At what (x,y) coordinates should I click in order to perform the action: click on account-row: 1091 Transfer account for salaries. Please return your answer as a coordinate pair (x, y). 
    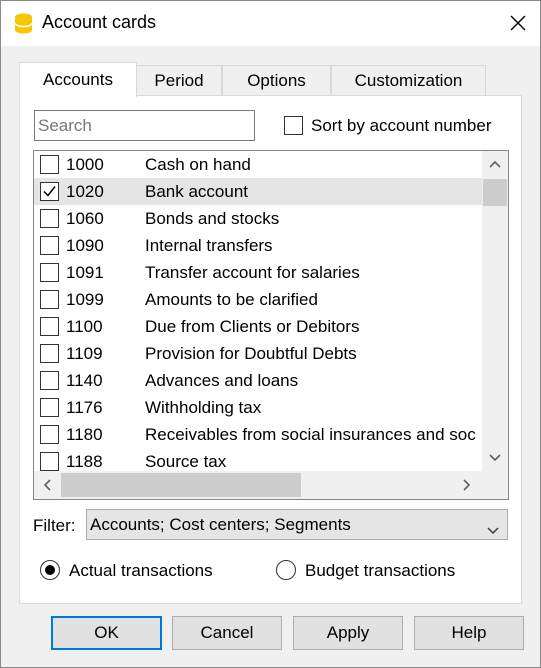
    Looking at the image, I should click on (258, 272).